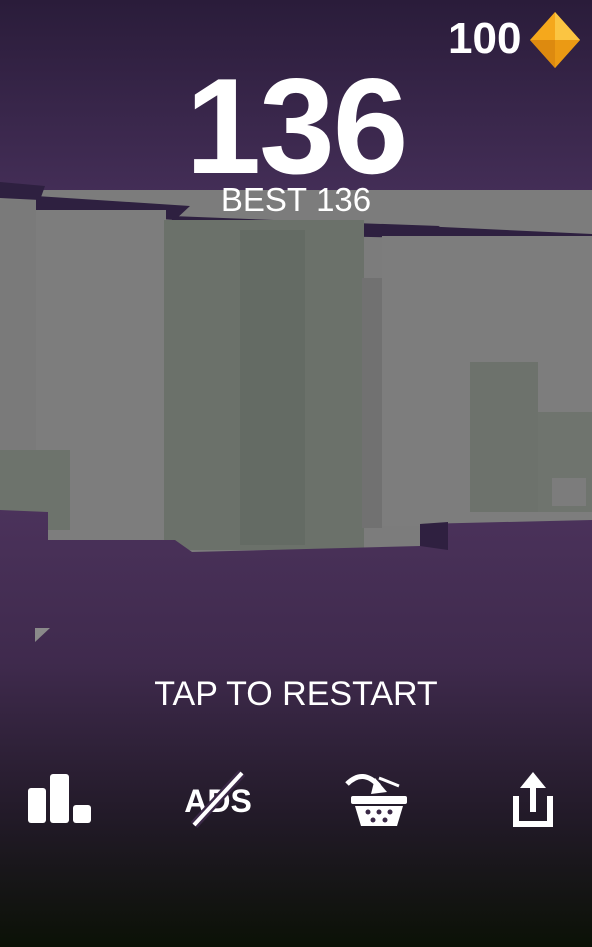 This screenshot has height=947, width=592. I want to click on best-score: BEST 136, so click(296, 200).